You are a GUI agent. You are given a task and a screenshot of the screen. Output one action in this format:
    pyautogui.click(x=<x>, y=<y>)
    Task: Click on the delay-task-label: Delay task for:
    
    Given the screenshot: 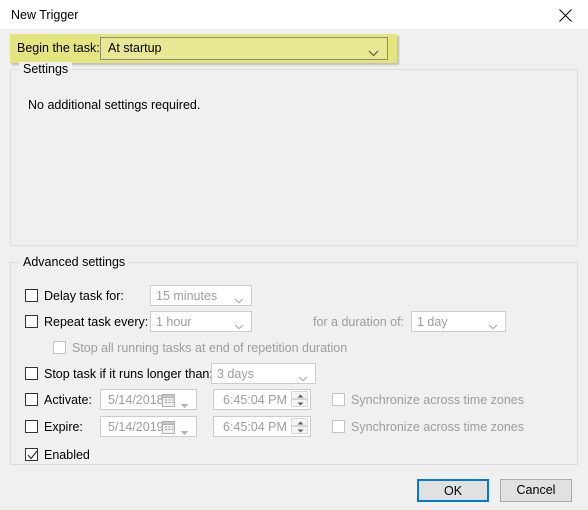 What is the action you would take?
    pyautogui.click(x=84, y=296)
    